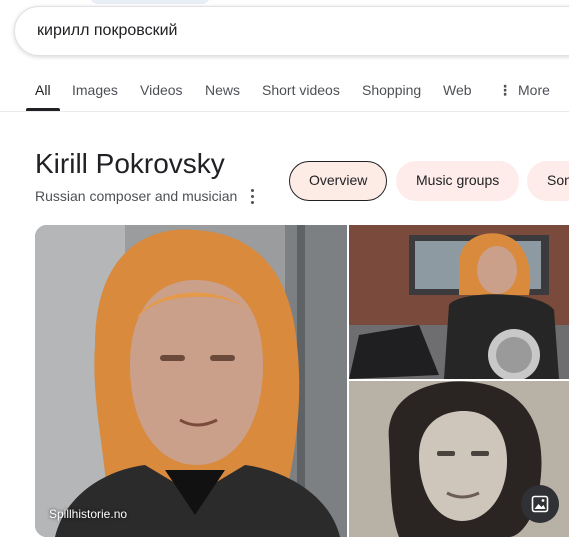  I want to click on chip-music-groups: Music groups, so click(458, 181).